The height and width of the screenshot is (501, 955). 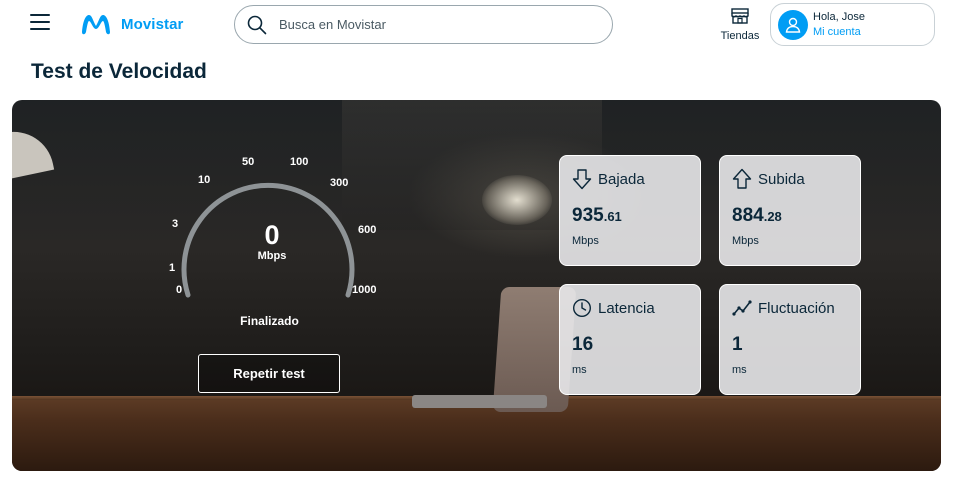 I want to click on search-input, so click(x=429, y=24).